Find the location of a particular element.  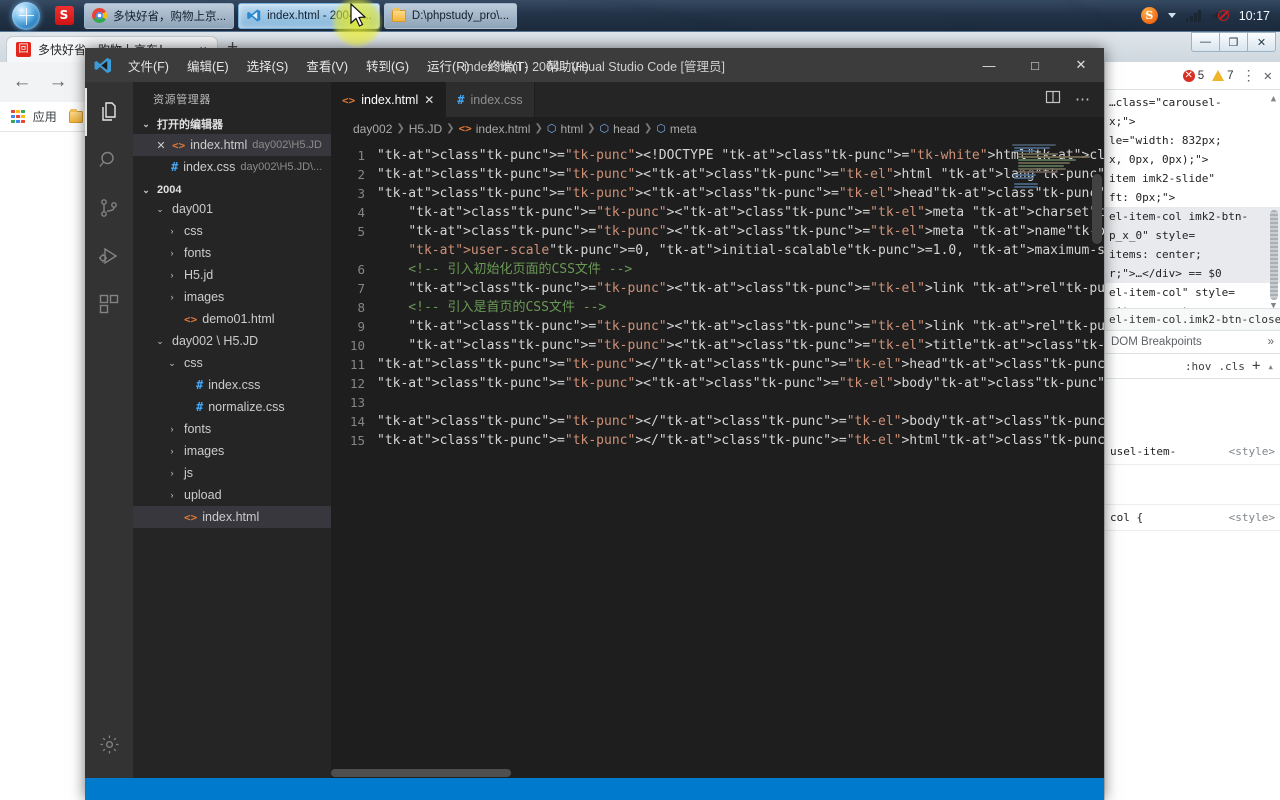

dom-node-line: items: center; is located at coordinates (1192, 254).